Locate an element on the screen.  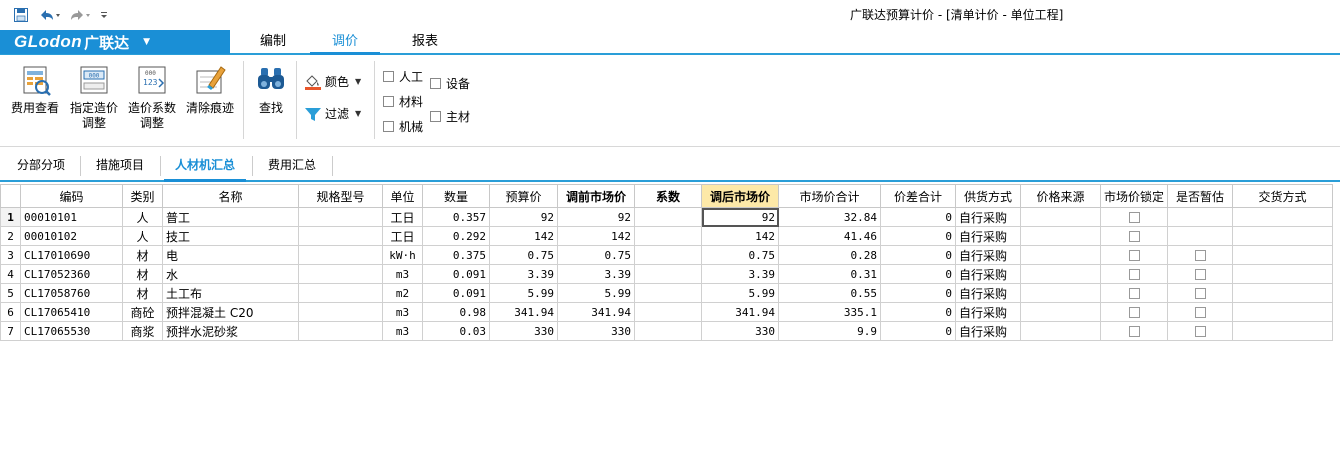
col-header-code: 编码 is located at coordinates (71, 196).